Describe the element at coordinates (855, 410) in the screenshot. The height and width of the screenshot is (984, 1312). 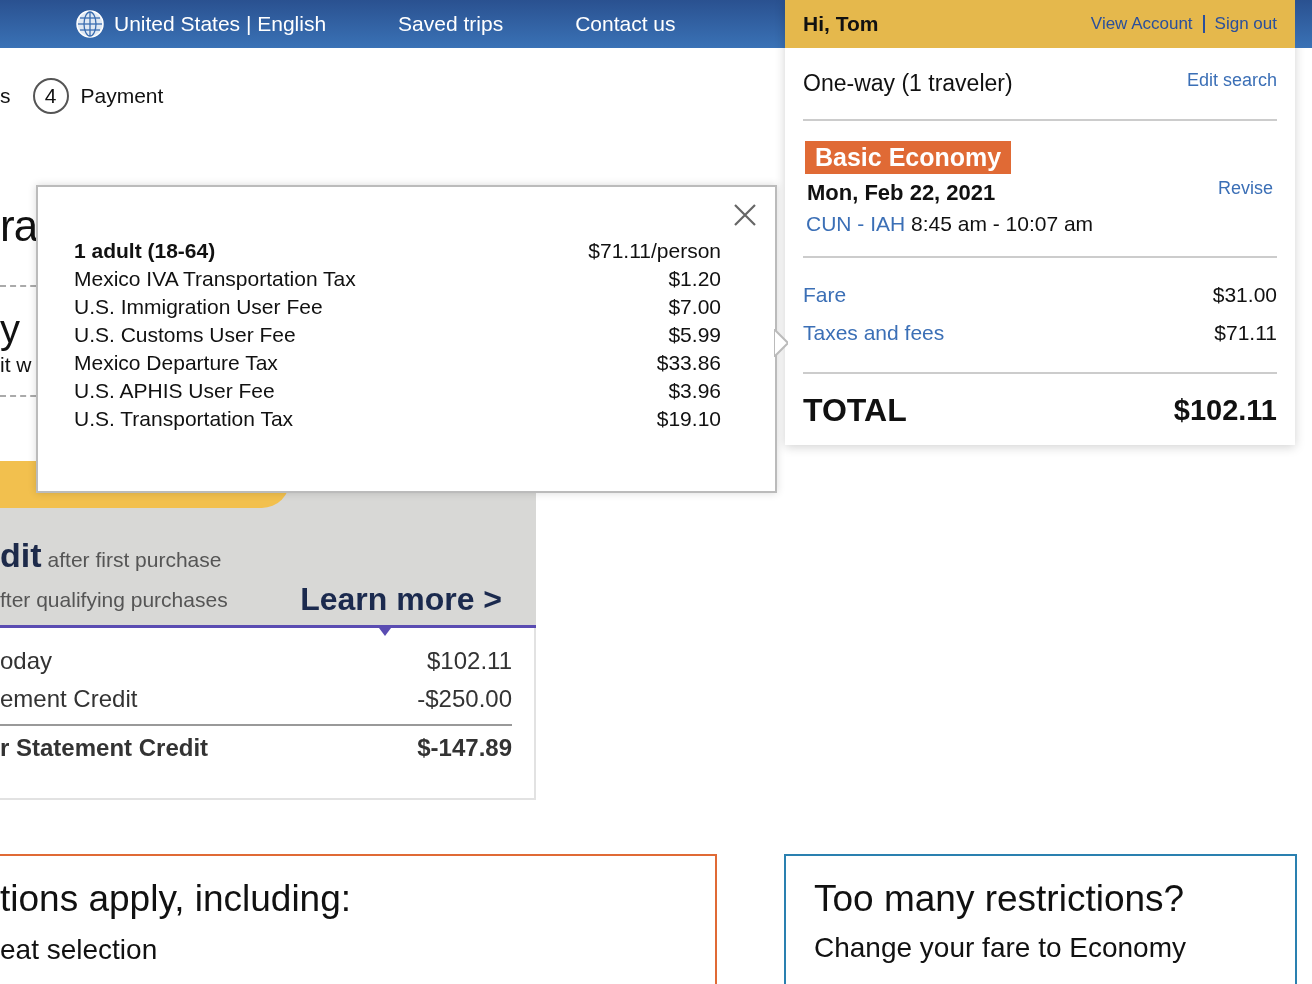
I see `total-label: TOTAL` at that location.